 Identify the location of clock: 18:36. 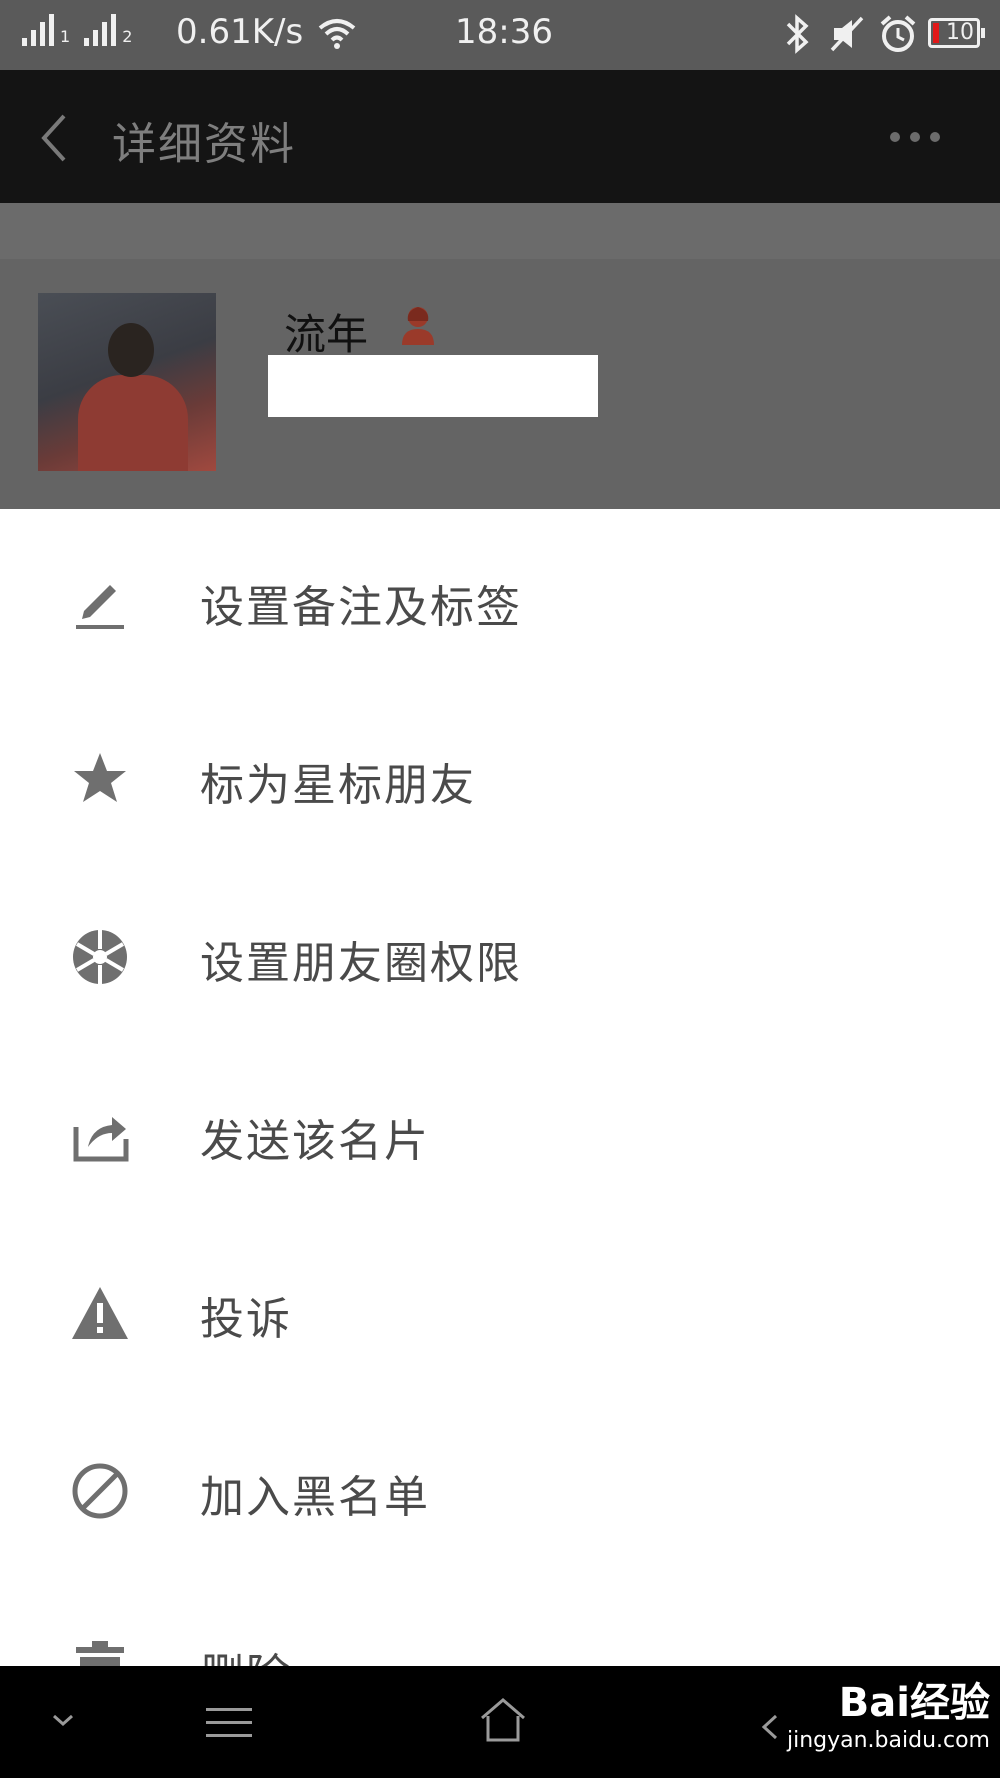
(504, 32).